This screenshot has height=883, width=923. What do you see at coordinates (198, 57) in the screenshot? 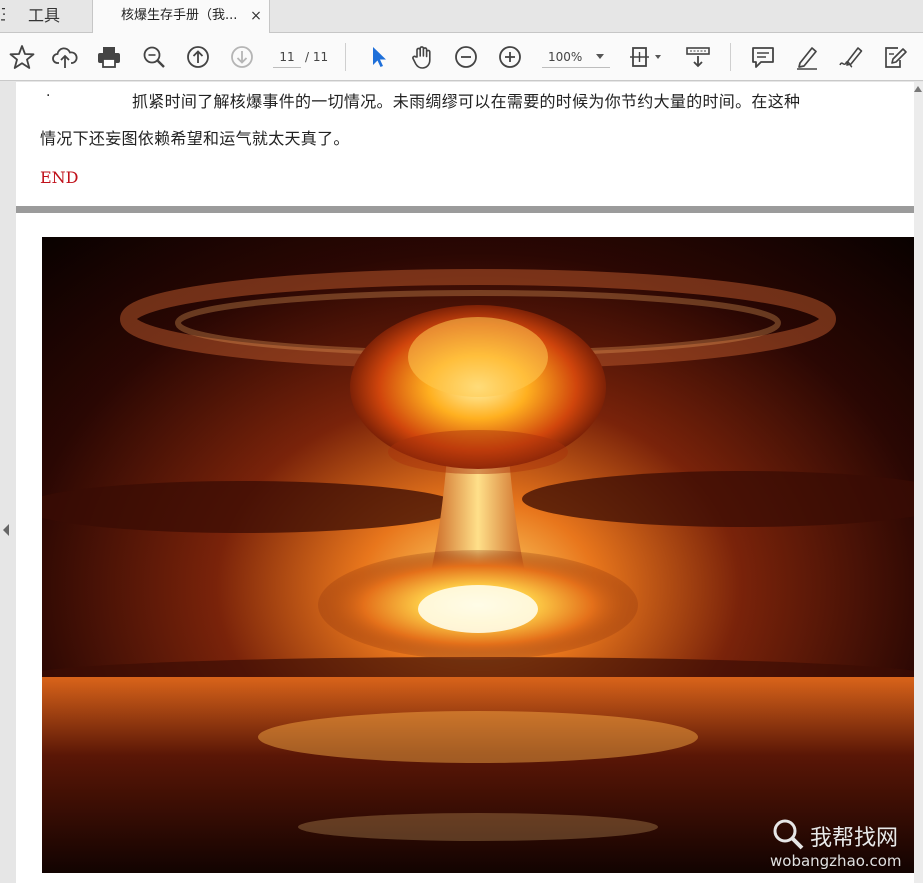
I see `page-up-icon` at bounding box center [198, 57].